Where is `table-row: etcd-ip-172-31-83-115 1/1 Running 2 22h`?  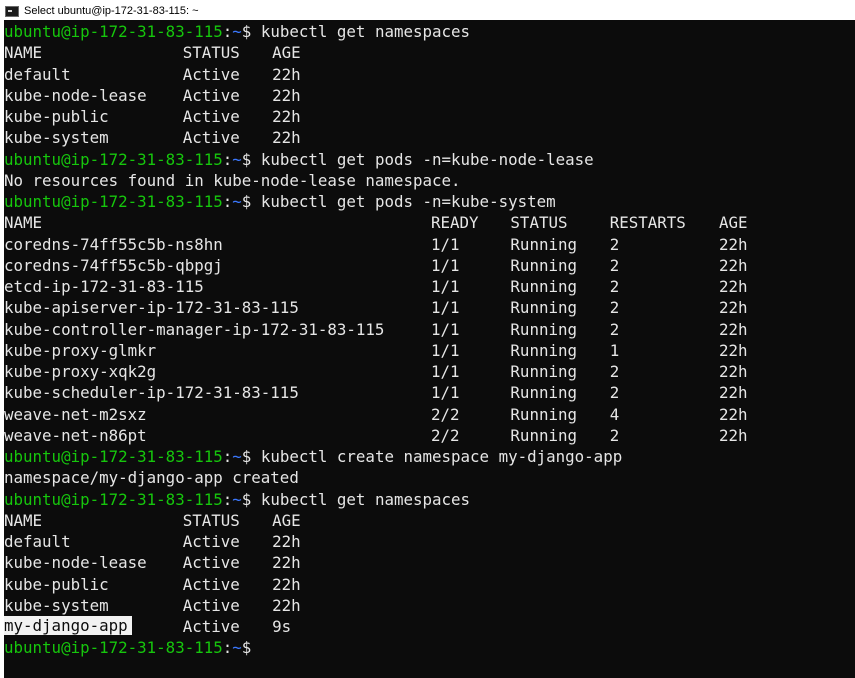
table-row: etcd-ip-172-31-83-115 1/1 Running 2 22h is located at coordinates (429, 286).